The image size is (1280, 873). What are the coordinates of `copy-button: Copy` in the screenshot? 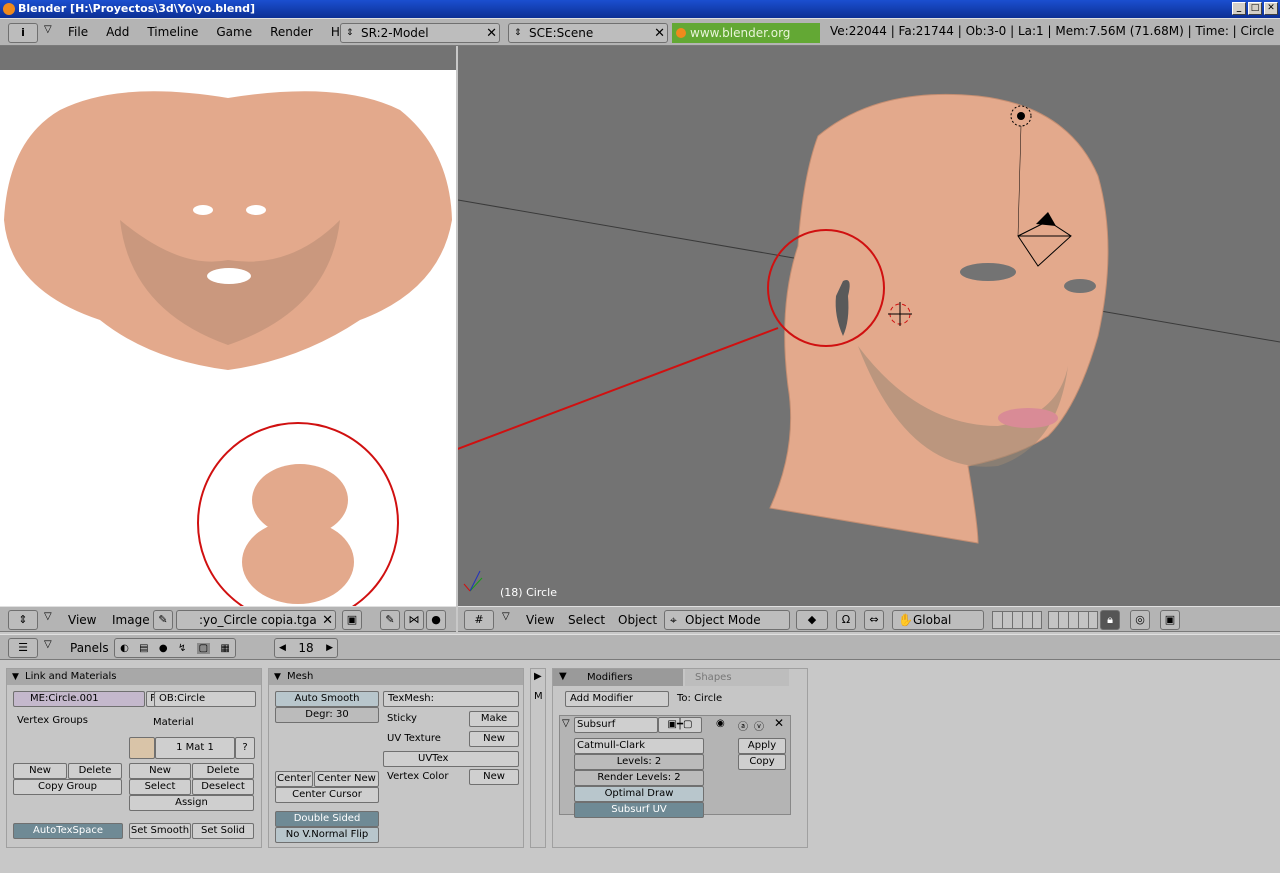 It's located at (762, 762).